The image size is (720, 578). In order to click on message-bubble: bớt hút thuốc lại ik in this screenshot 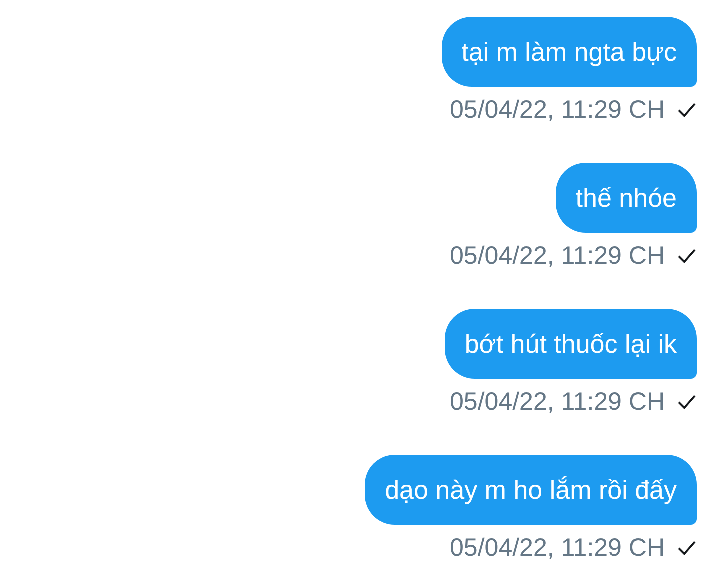, I will do `click(570, 344)`.